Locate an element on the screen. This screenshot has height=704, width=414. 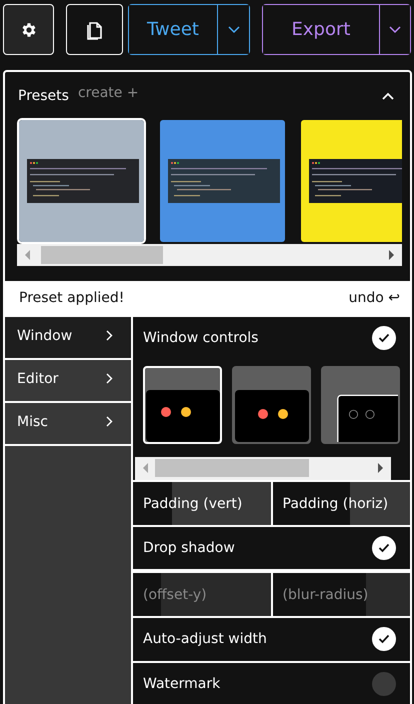
tweet-dropdown-button is located at coordinates (233, 29).